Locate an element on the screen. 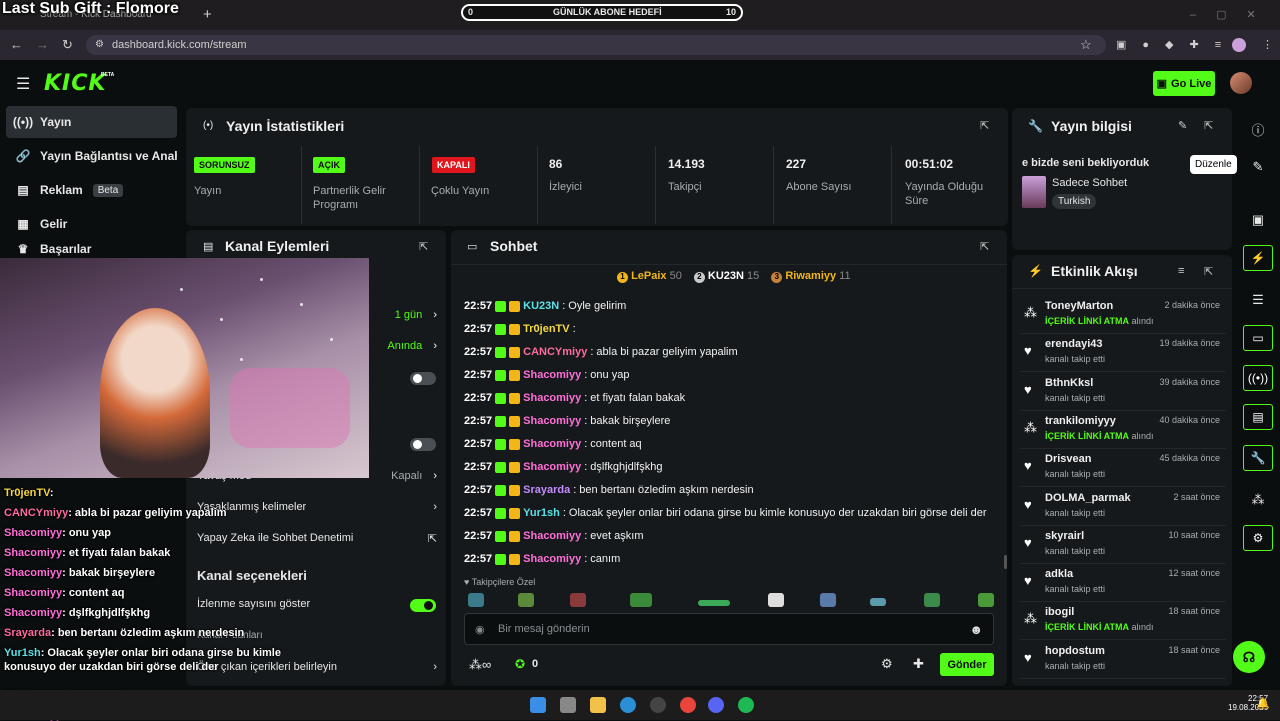  new-tab-button: + is located at coordinates (207, 14).